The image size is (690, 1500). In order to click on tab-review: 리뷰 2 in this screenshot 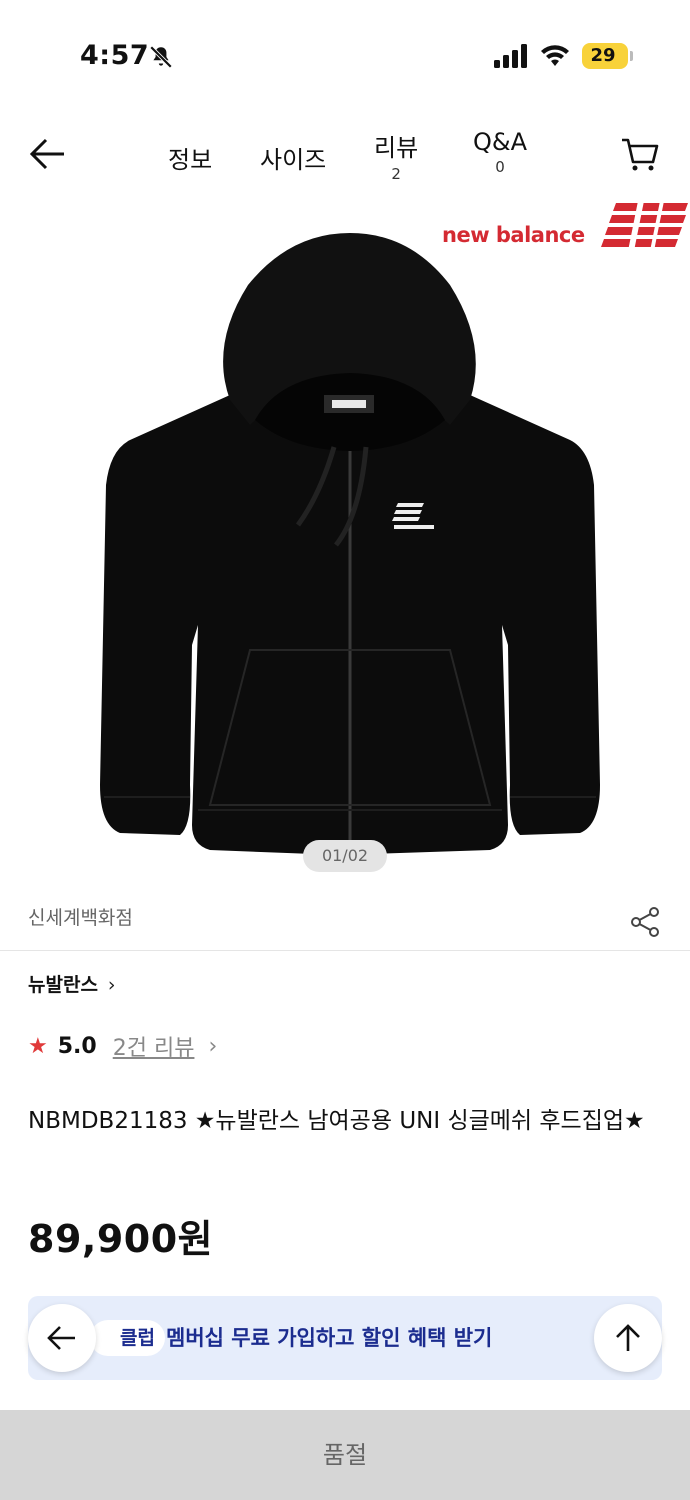, I will do `click(396, 155)`.